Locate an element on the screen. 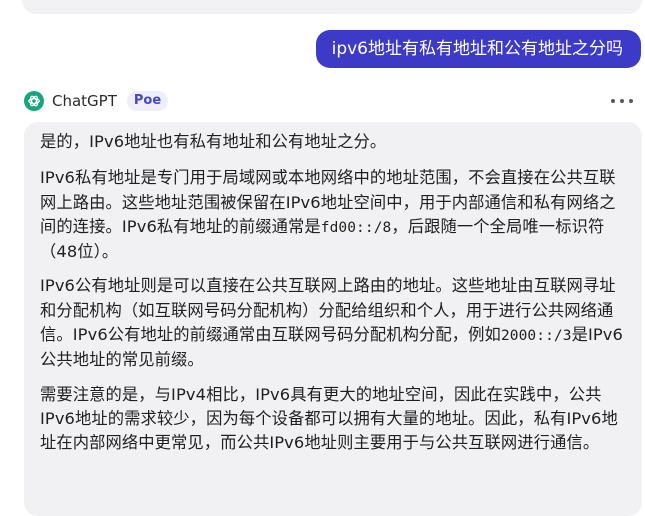 The image size is (645, 516). inline-code: fd00::/8 is located at coordinates (356, 227).